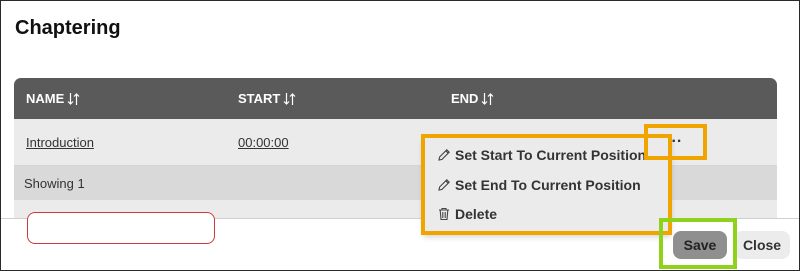 The height and width of the screenshot is (271, 800). Describe the element at coordinates (45, 98) in the screenshot. I see `column-label-name: NAME` at that location.